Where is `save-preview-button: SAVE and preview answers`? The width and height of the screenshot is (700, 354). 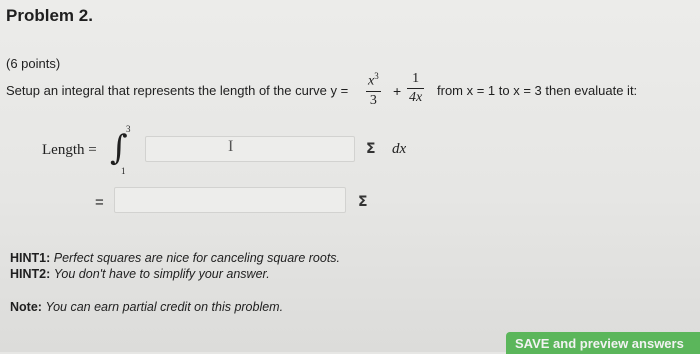 save-preview-button: SAVE and preview answers is located at coordinates (603, 343).